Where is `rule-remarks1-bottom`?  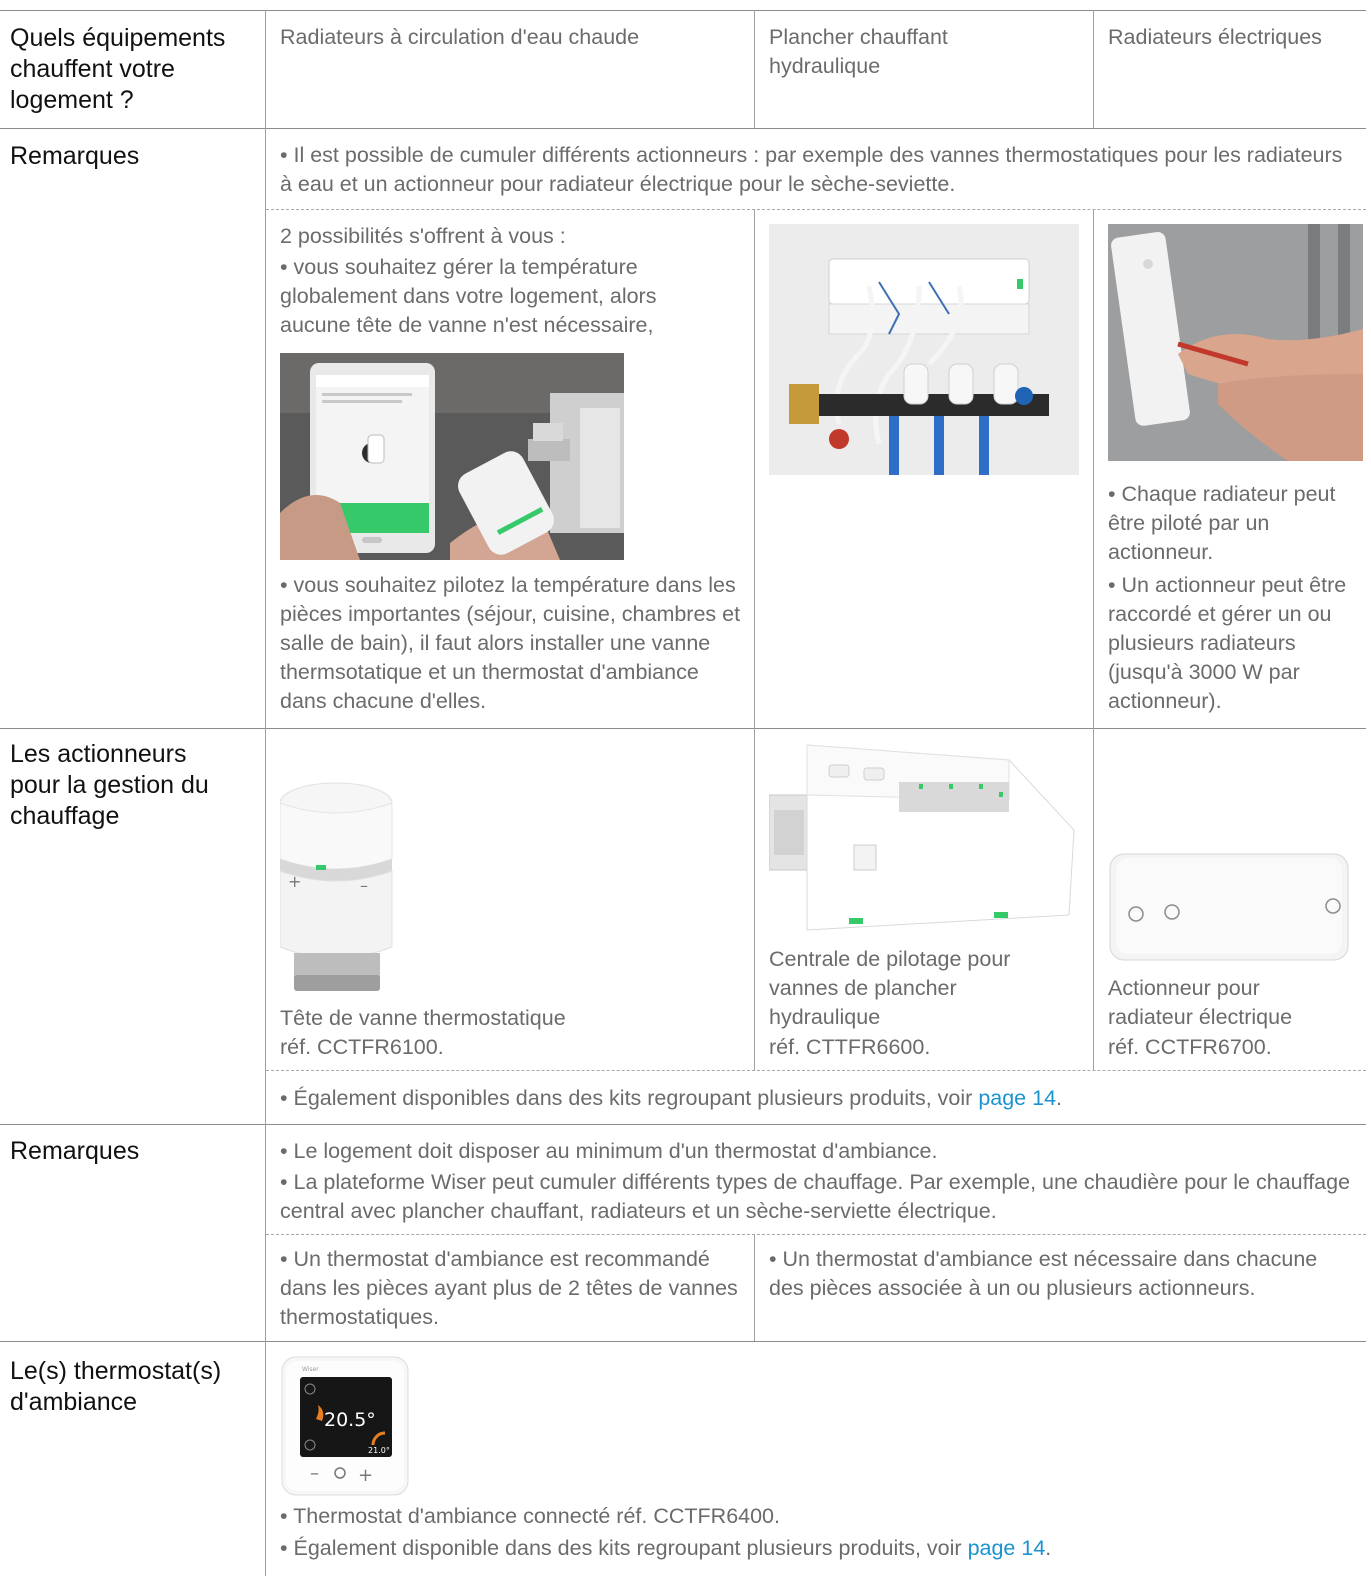
rule-remarks1-bottom is located at coordinates (683, 728).